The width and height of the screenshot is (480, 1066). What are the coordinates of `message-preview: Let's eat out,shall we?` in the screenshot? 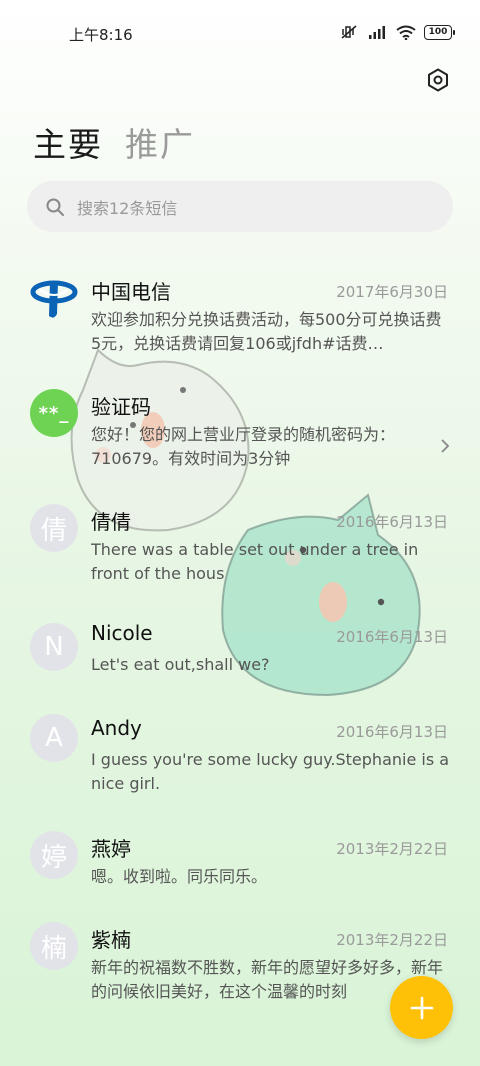 It's located at (180, 664).